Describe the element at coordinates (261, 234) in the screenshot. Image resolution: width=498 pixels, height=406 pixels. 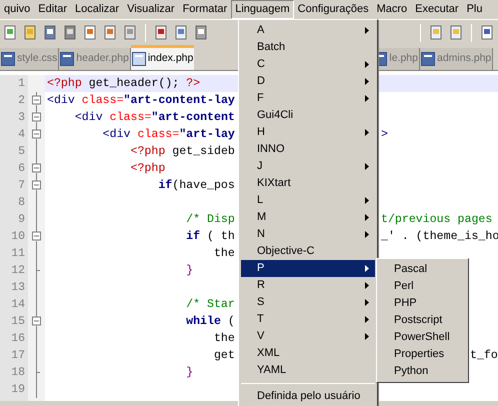
I see `menu-item-label: N` at that location.